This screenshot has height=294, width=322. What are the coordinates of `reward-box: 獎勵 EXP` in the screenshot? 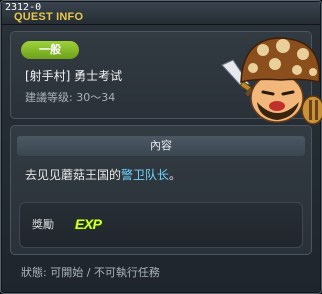 It's located at (161, 225).